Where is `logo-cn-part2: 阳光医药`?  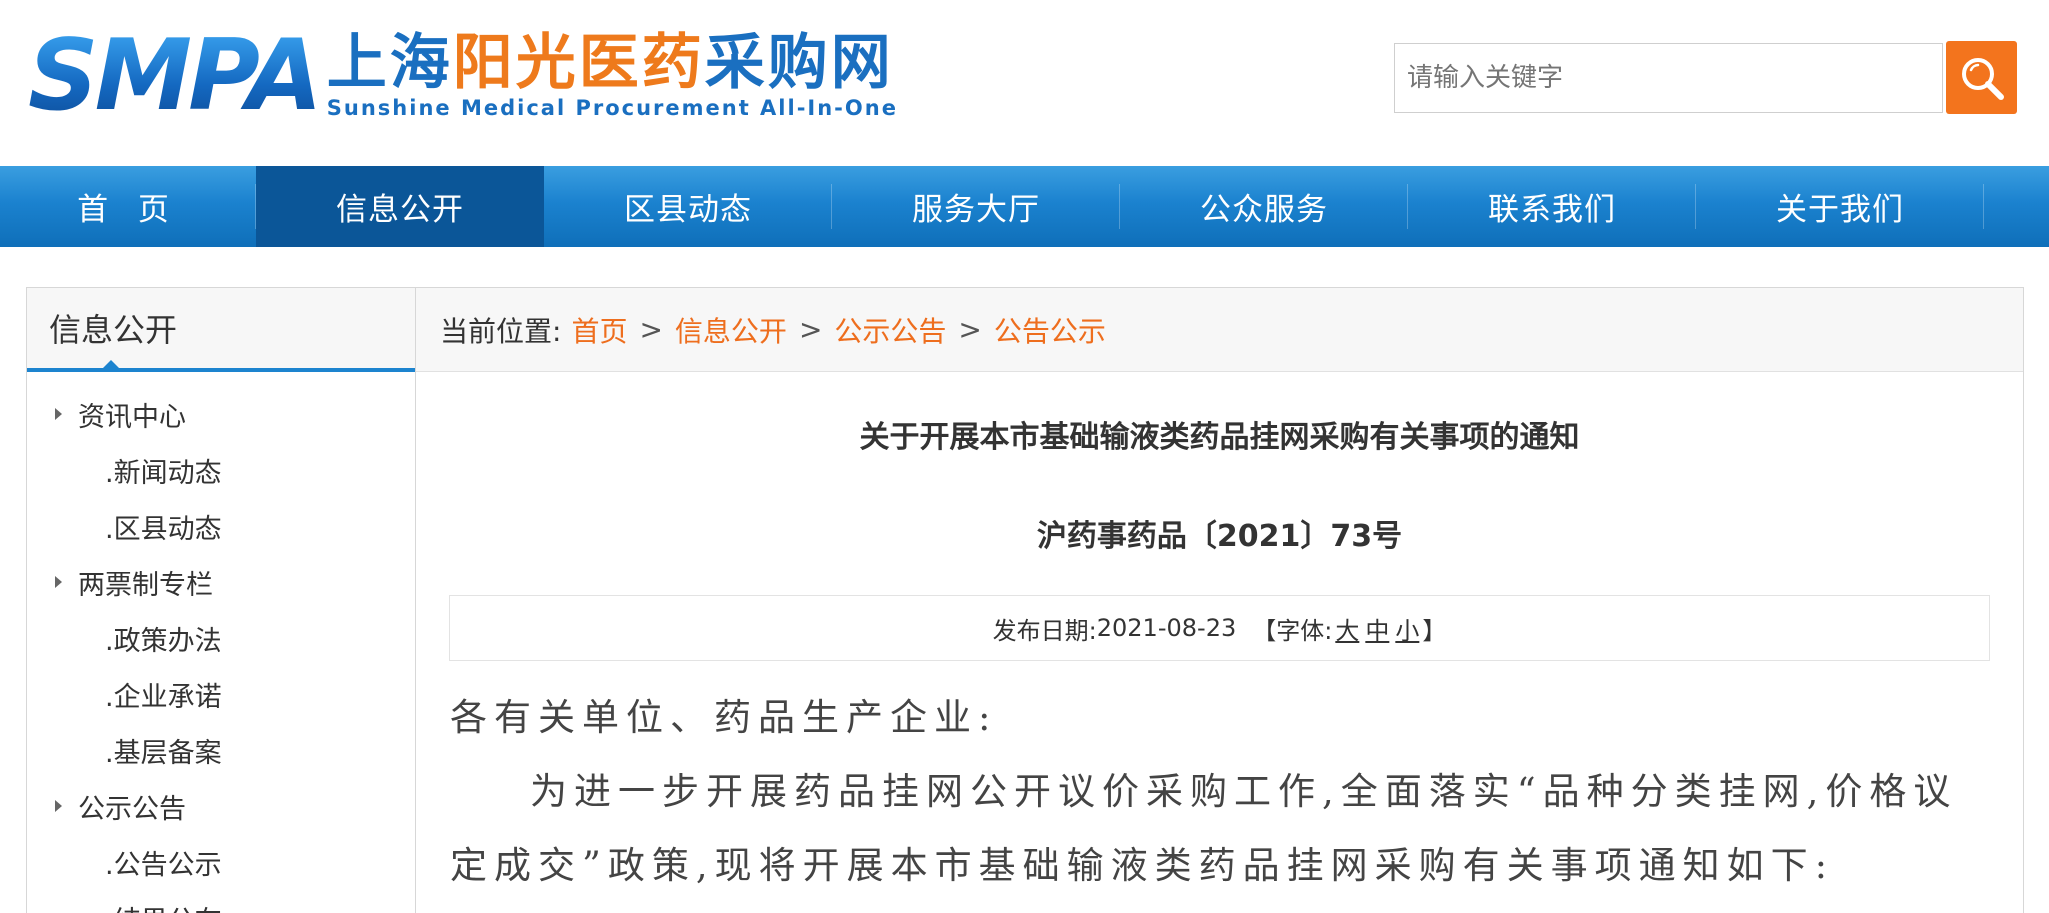 logo-cn-part2: 阳光医药 is located at coordinates (578, 63).